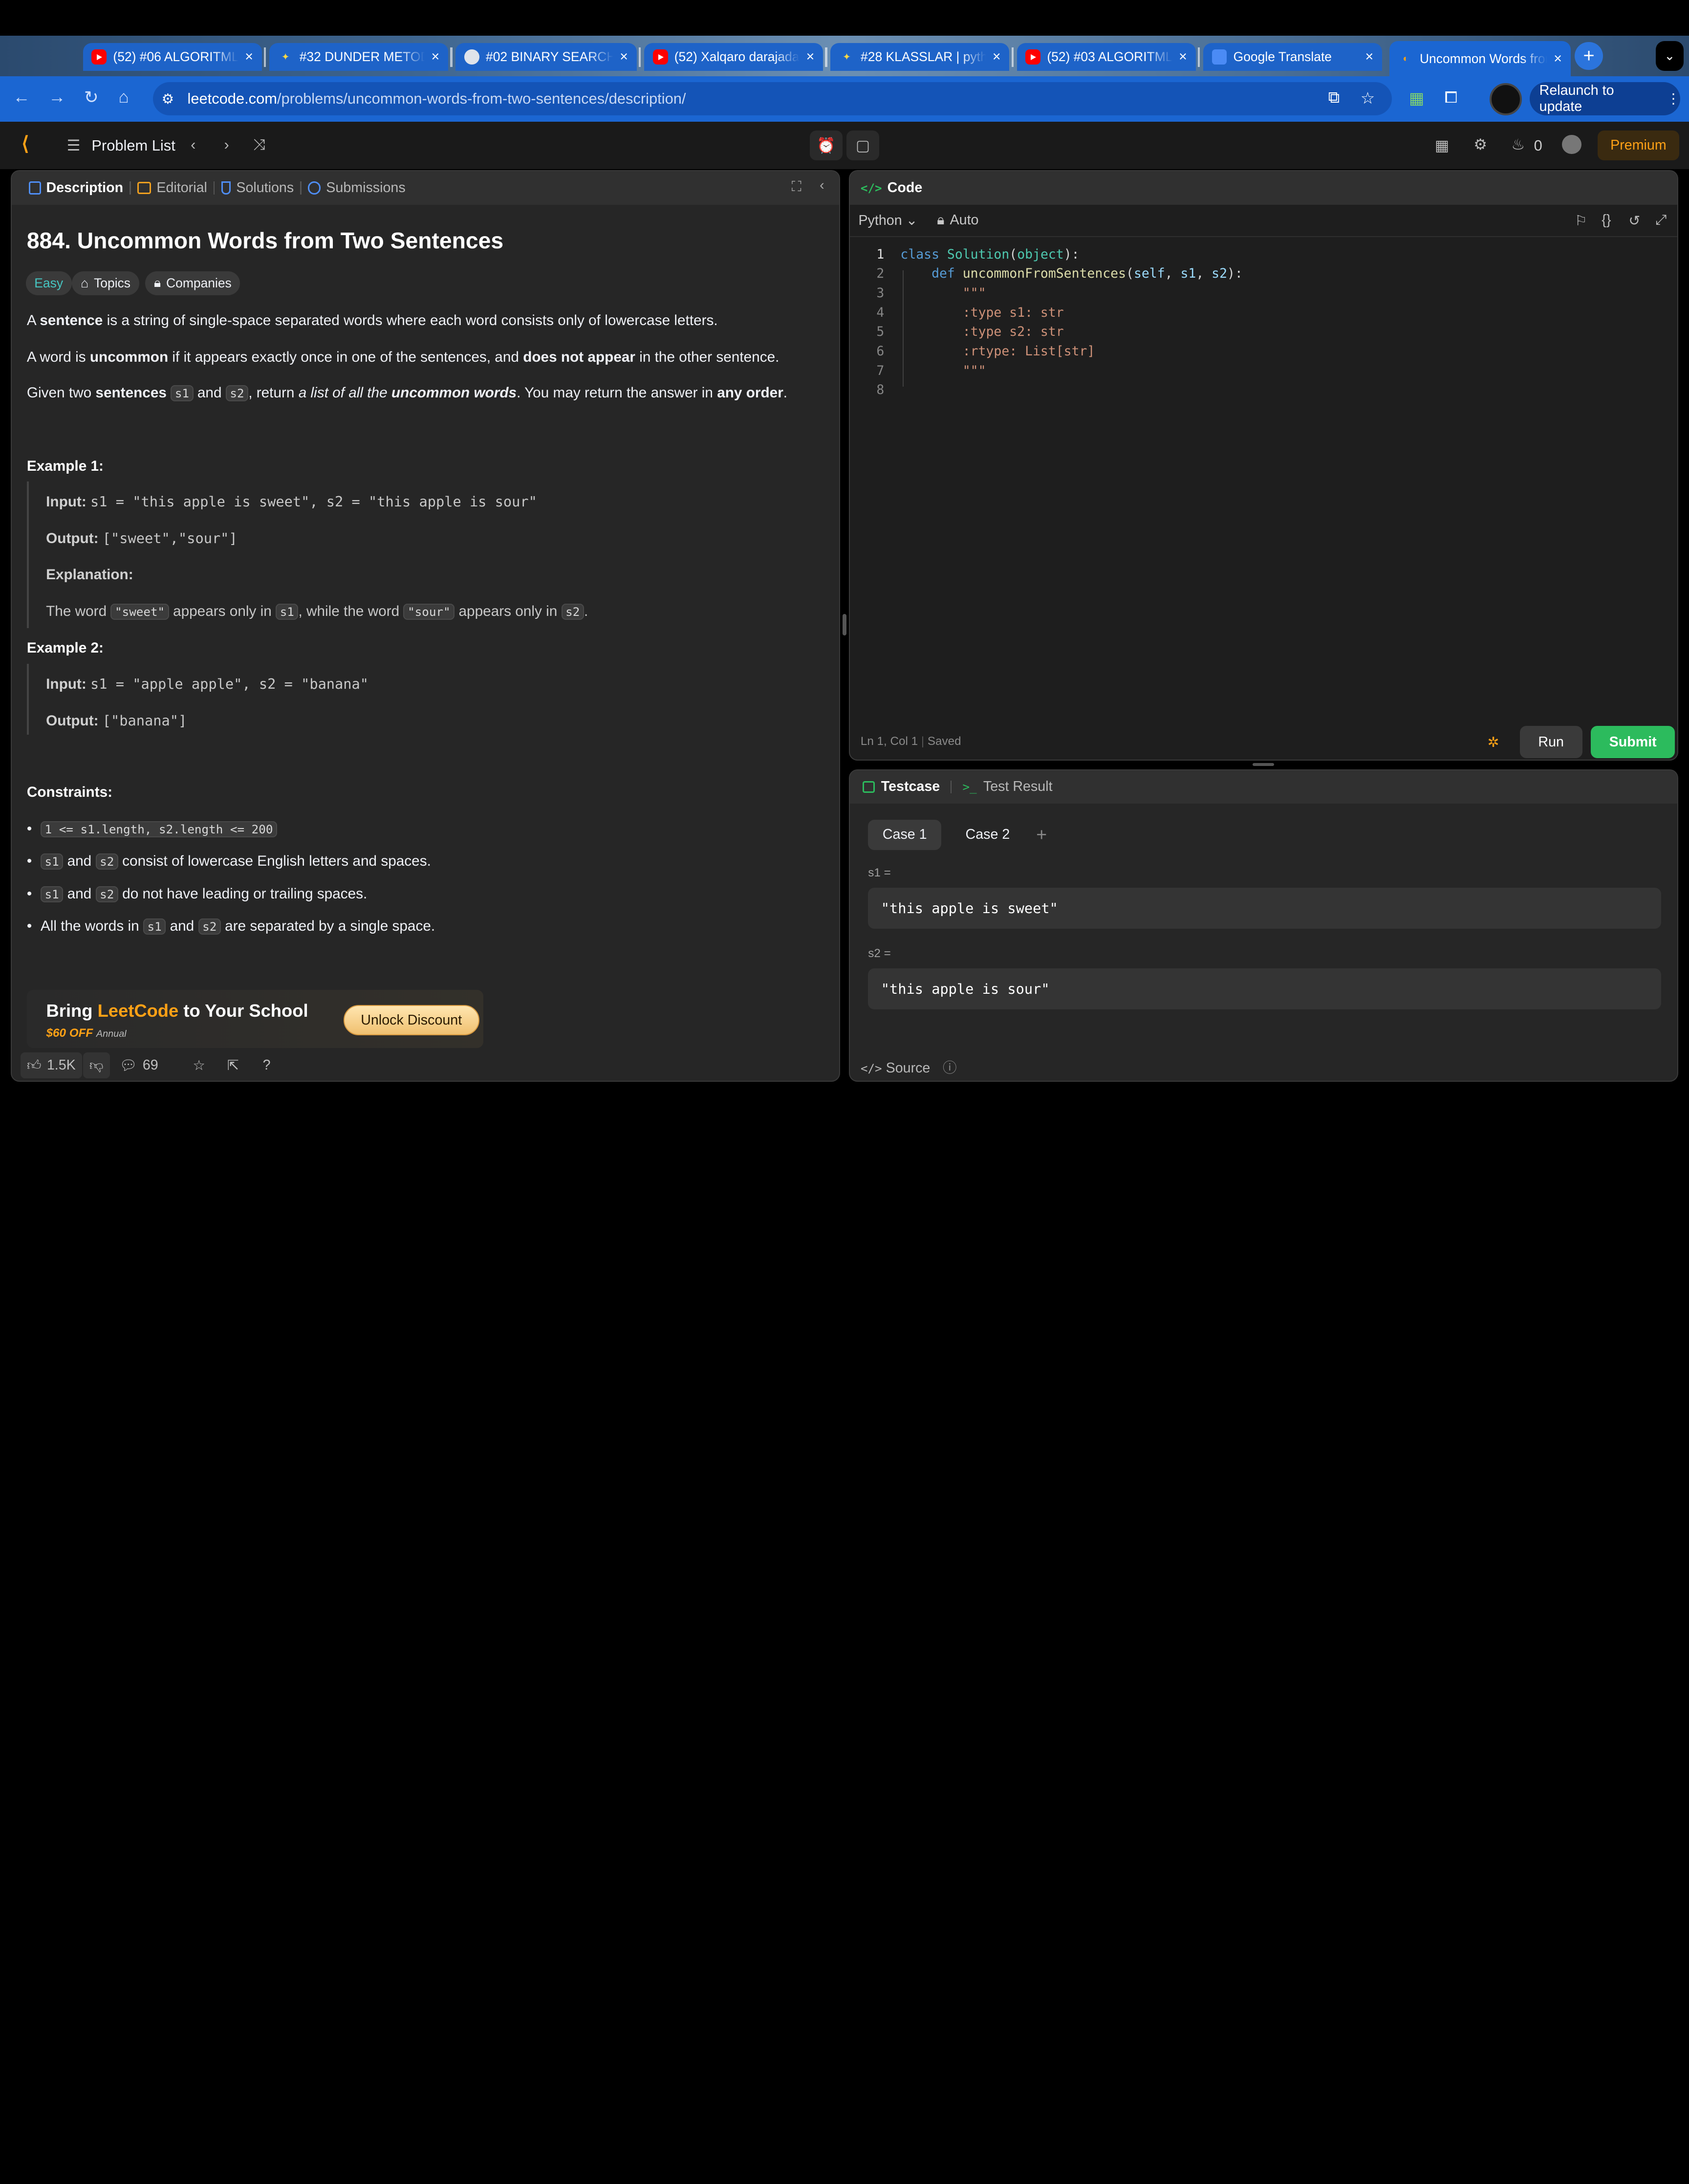 This screenshot has height=2184, width=1689. I want to click on tab-label: Solutions, so click(265, 187).